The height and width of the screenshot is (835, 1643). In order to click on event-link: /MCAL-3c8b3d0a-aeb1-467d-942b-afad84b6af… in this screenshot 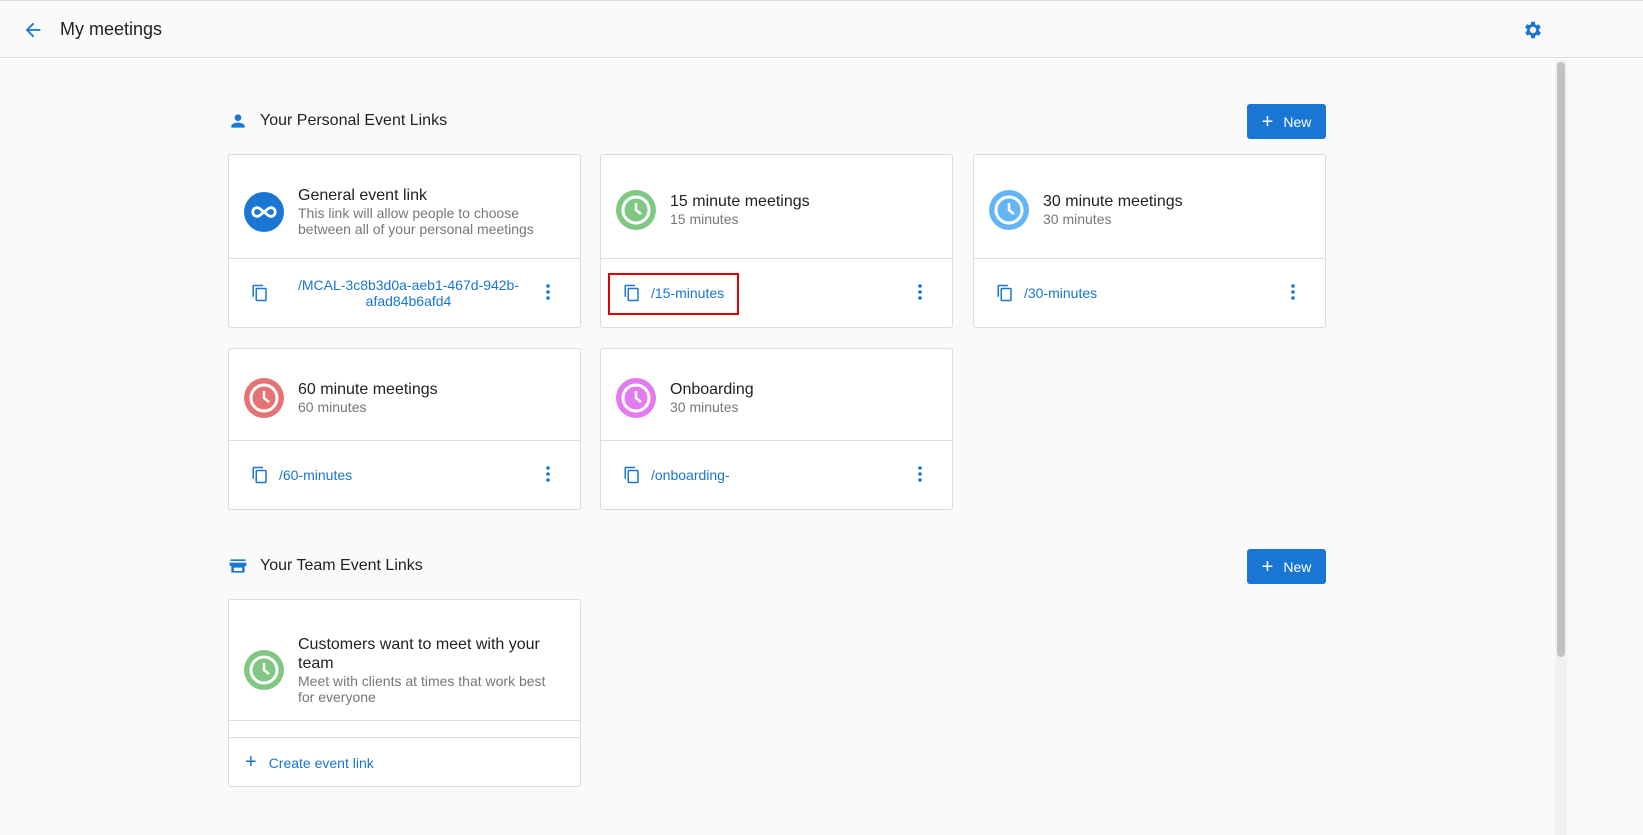, I will do `click(403, 293)`.